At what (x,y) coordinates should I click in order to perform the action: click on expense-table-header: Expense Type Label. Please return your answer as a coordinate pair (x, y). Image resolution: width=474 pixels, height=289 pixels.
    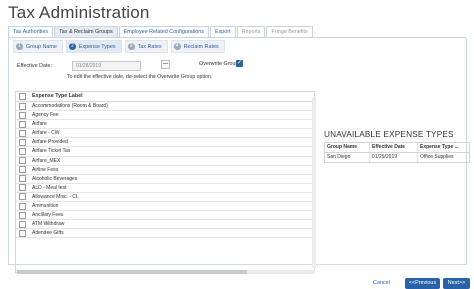
    Looking at the image, I should click on (165, 97).